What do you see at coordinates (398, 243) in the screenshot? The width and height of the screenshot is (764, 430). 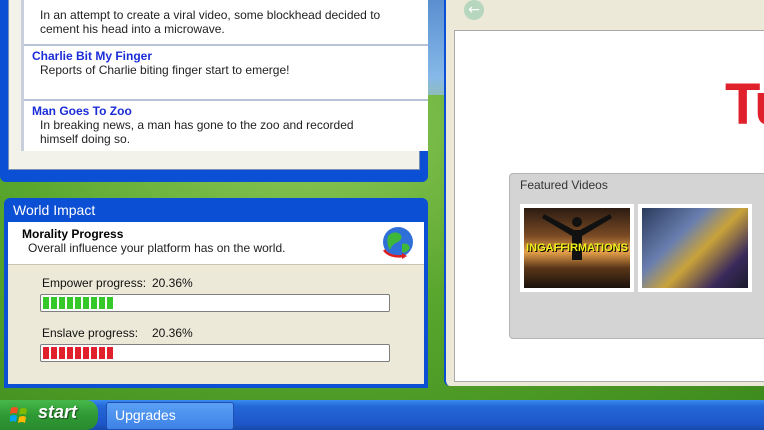 I see `globe-icon` at bounding box center [398, 243].